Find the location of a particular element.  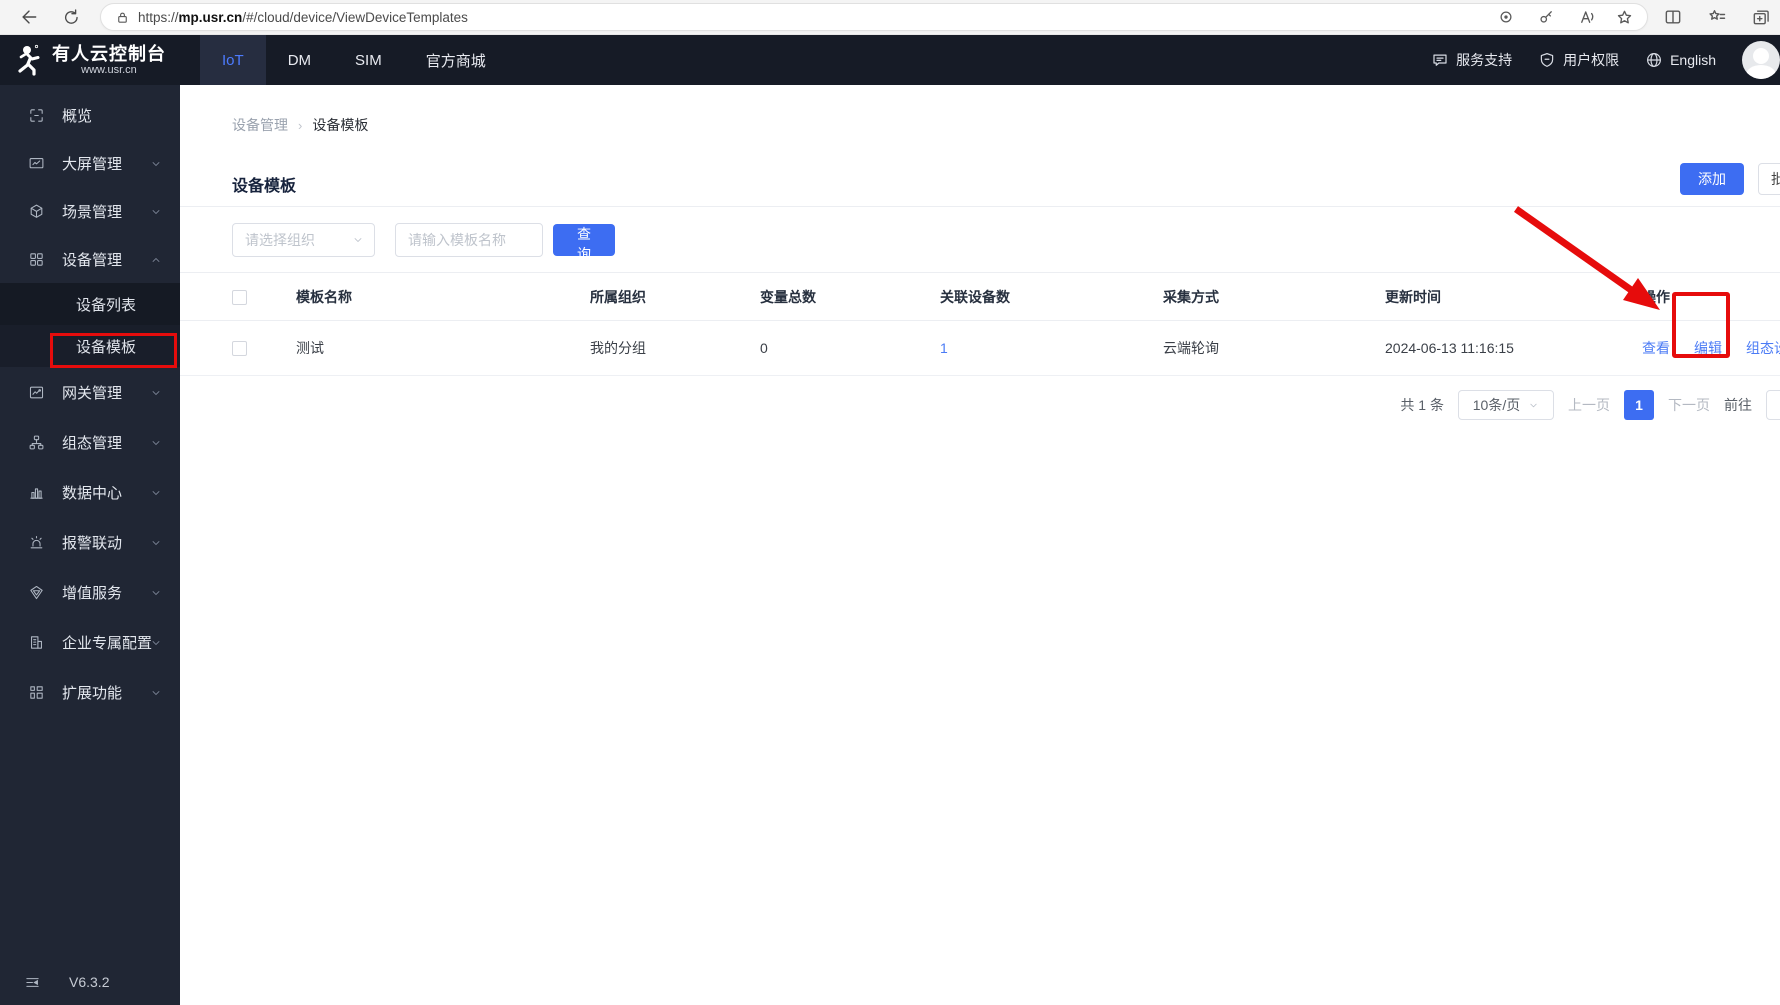

page-title: 设备模板 is located at coordinates (264, 186).